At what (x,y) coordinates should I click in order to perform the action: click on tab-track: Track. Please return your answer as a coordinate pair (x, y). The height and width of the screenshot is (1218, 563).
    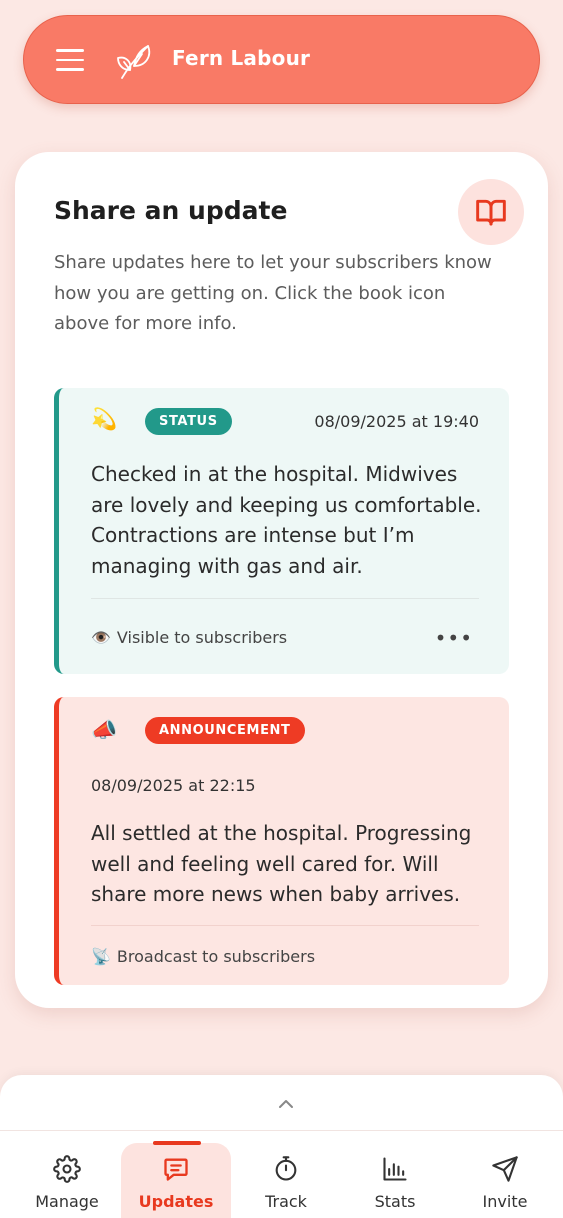
    Looking at the image, I should click on (286, 1174).